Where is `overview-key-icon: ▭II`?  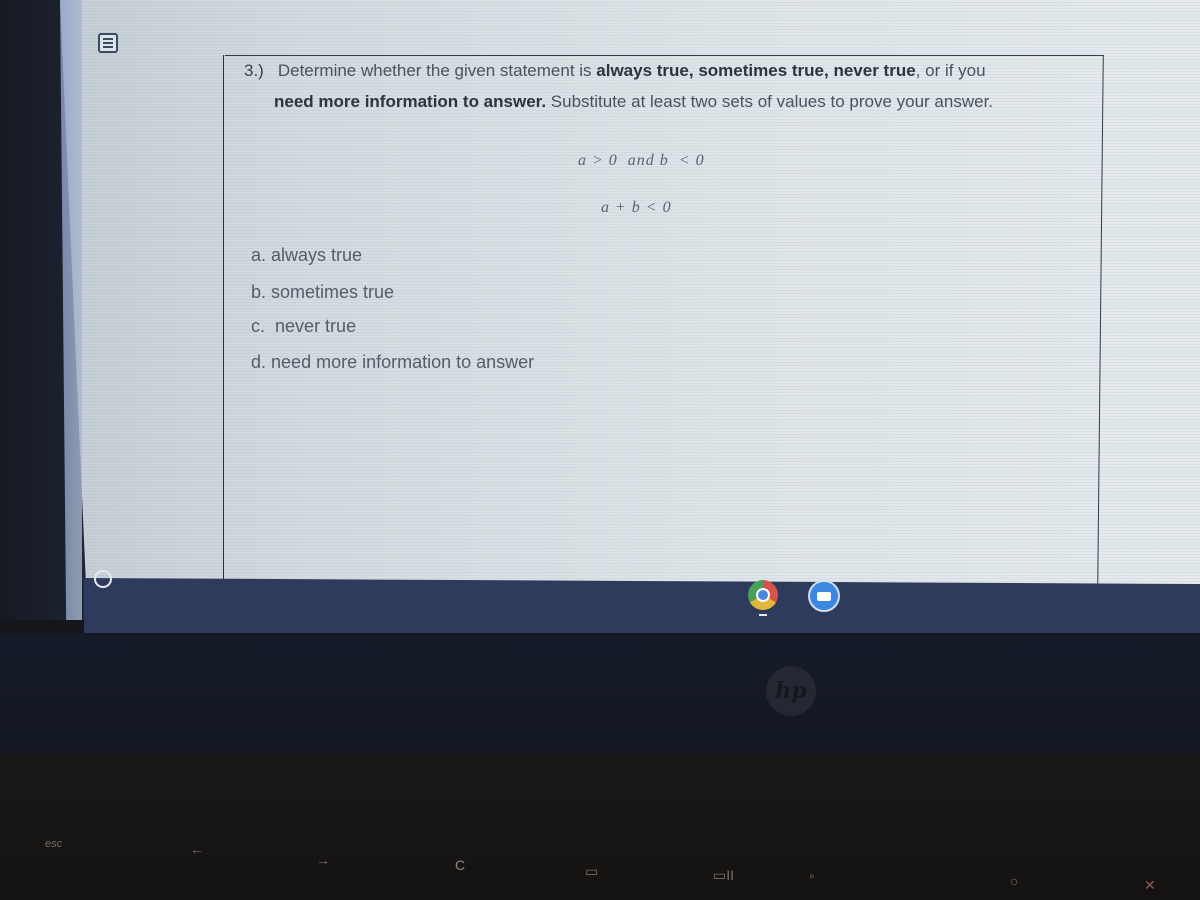 overview-key-icon: ▭II is located at coordinates (723, 875).